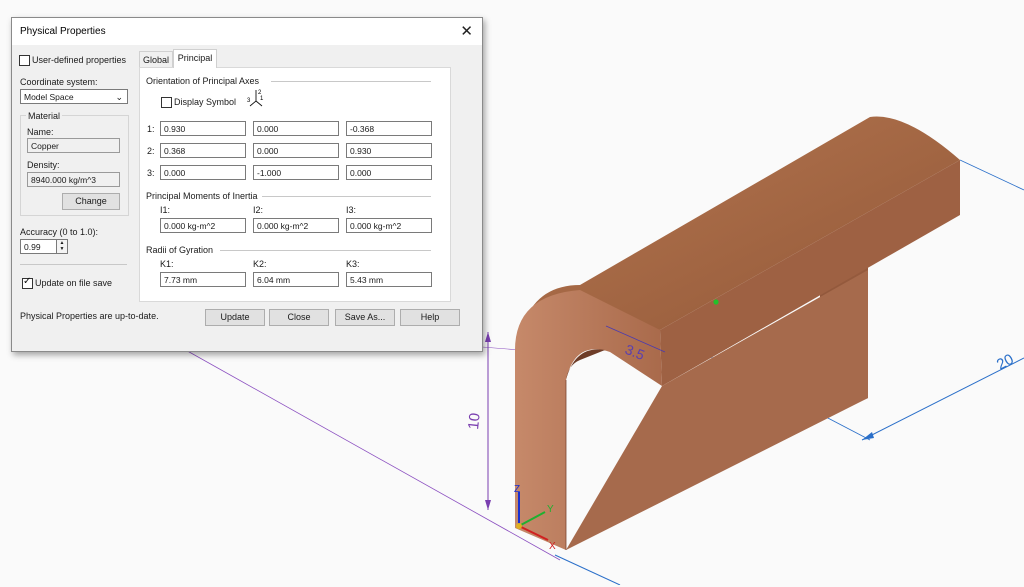 Image resolution: width=1024 pixels, height=587 pixels. What do you see at coordinates (519, 526) in the screenshot?
I see `triad-origin` at bounding box center [519, 526].